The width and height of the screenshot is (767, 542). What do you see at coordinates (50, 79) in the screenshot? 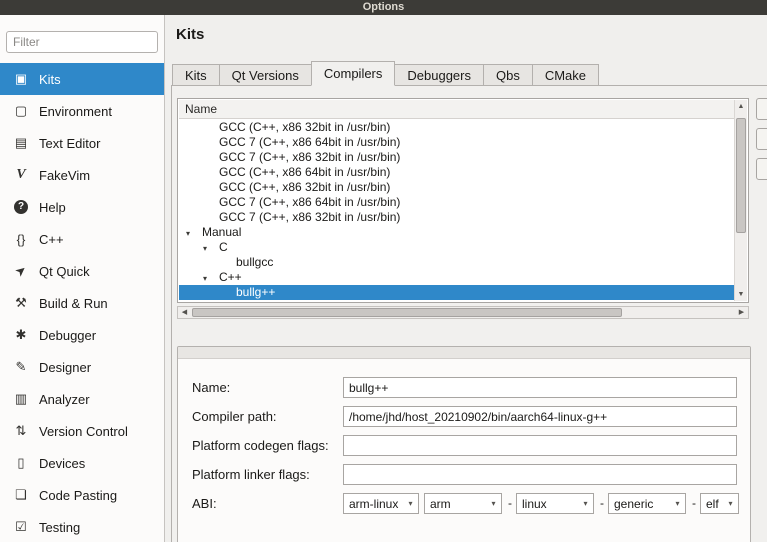
I see `sidebar-item-label: Kits` at bounding box center [50, 79].